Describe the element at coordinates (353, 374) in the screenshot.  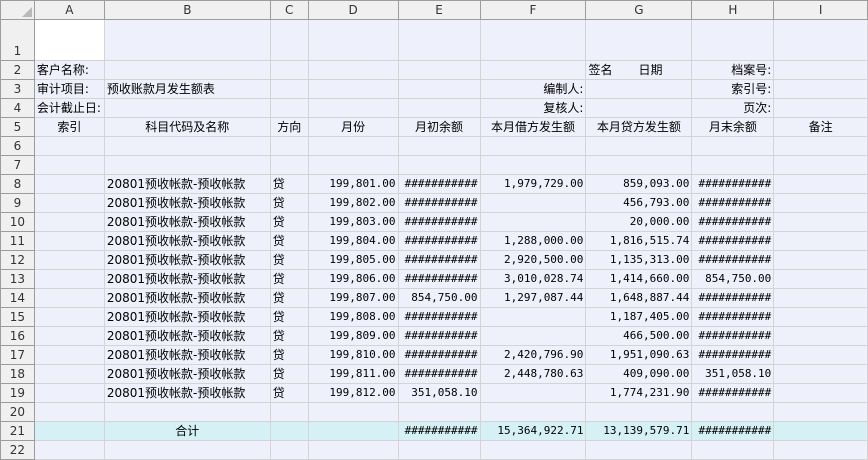
I see `cell-month: 199,811.00` at that location.